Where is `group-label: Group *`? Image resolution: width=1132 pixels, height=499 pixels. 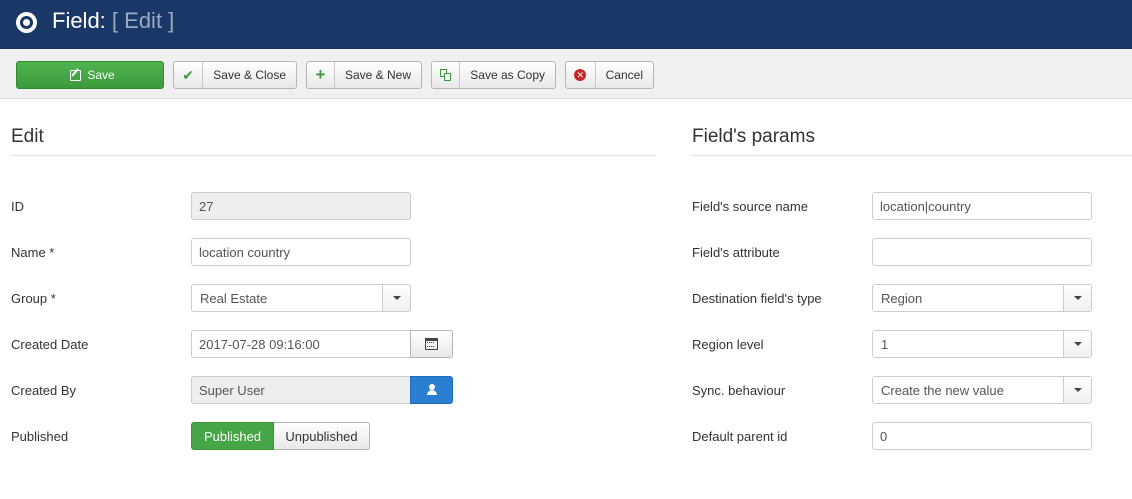
group-label: Group * is located at coordinates (33, 298).